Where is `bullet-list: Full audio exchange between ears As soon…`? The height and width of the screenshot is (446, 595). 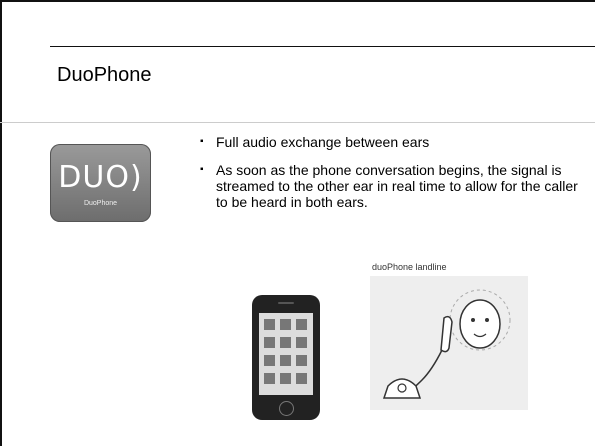
bullet-list: Full audio exchange between ears As soon… is located at coordinates (390, 178).